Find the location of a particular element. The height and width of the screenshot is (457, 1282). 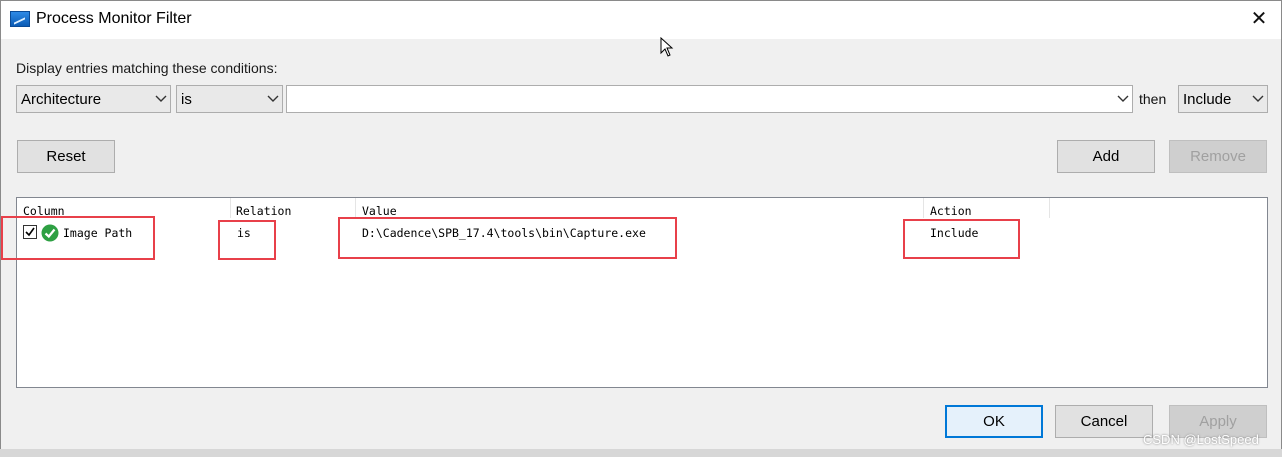

column-header-column: Column is located at coordinates (124, 208).